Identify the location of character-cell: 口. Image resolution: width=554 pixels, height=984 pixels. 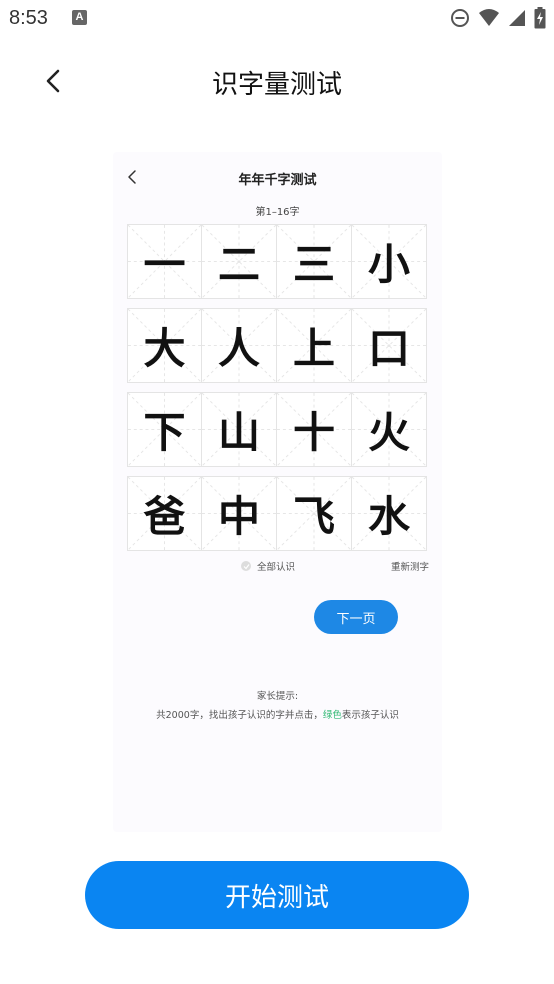
(389, 345).